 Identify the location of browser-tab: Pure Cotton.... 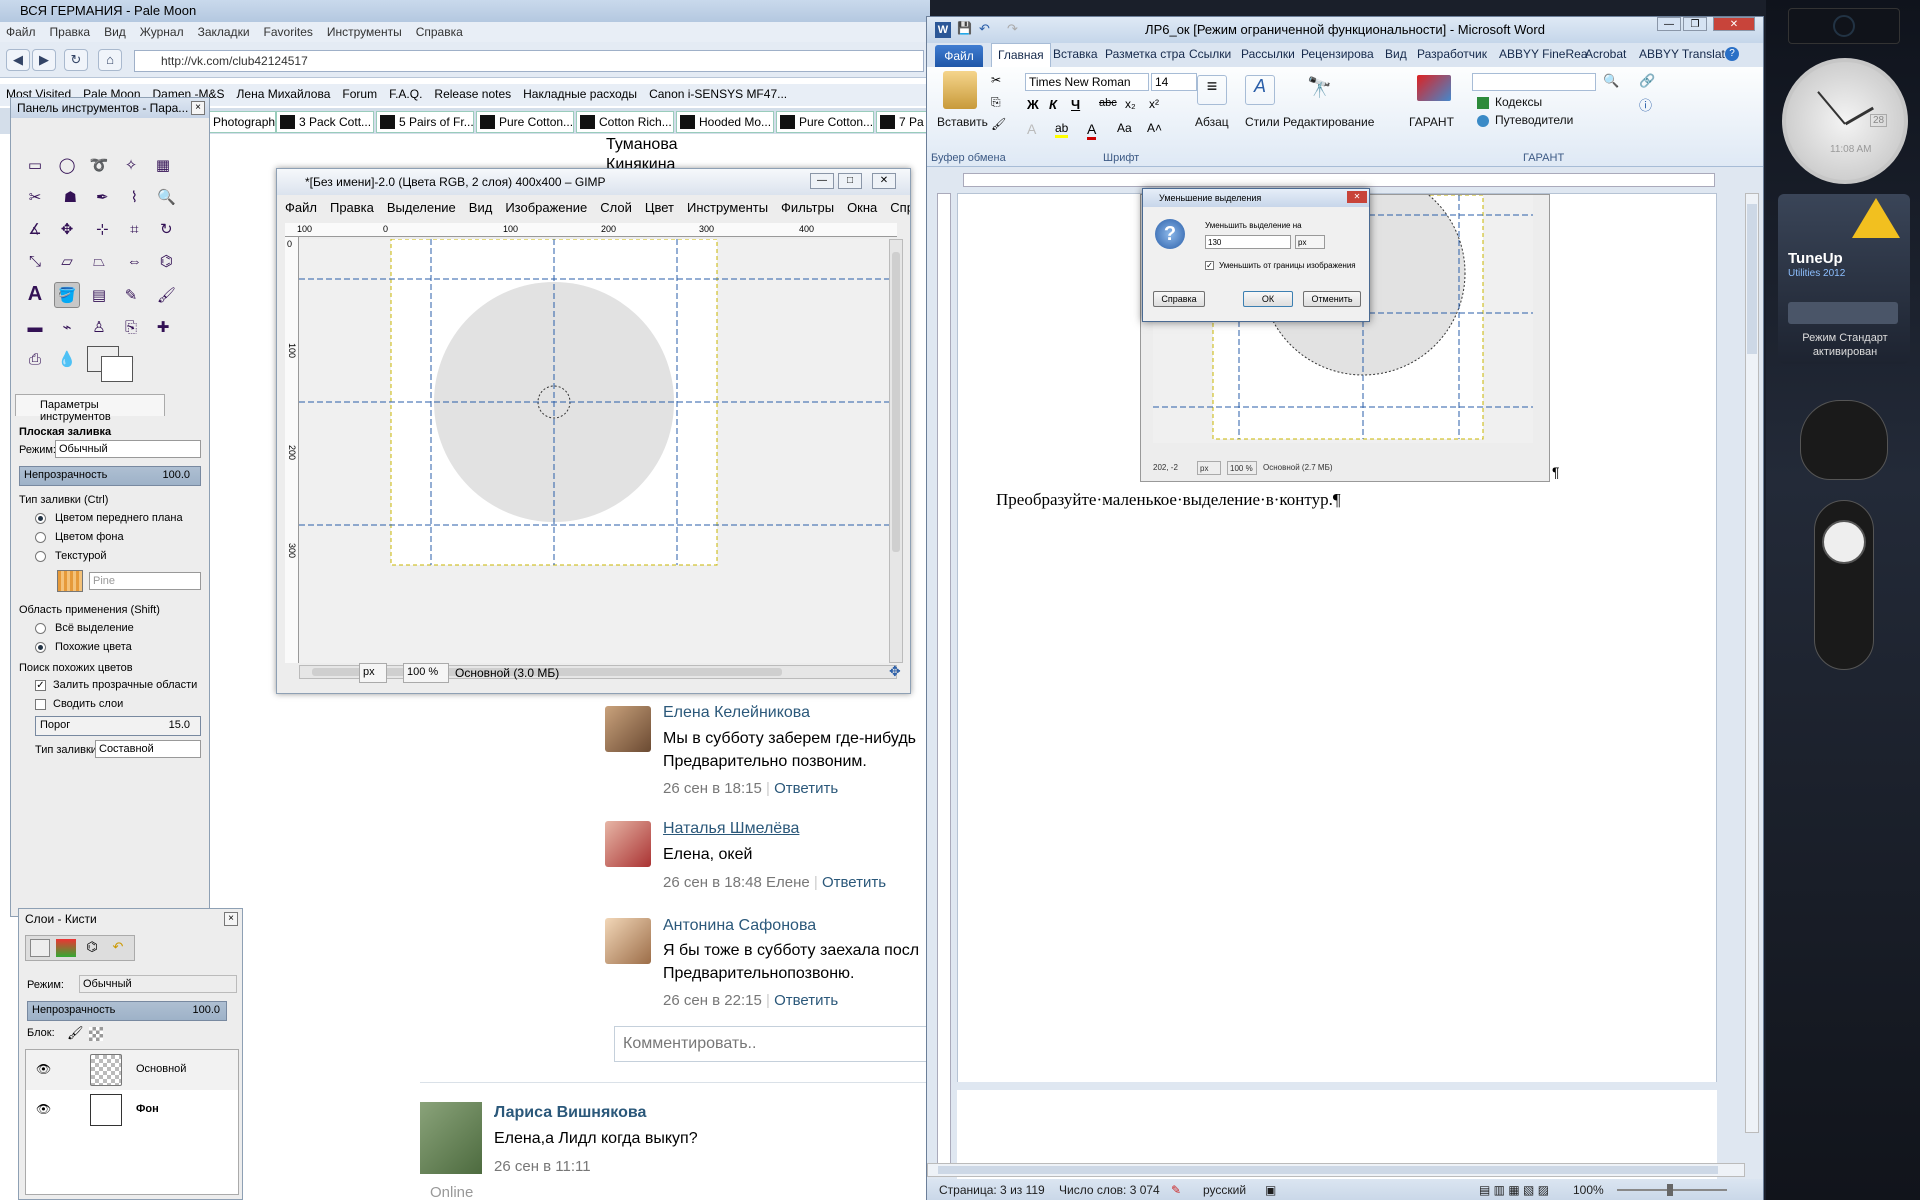
(525, 122).